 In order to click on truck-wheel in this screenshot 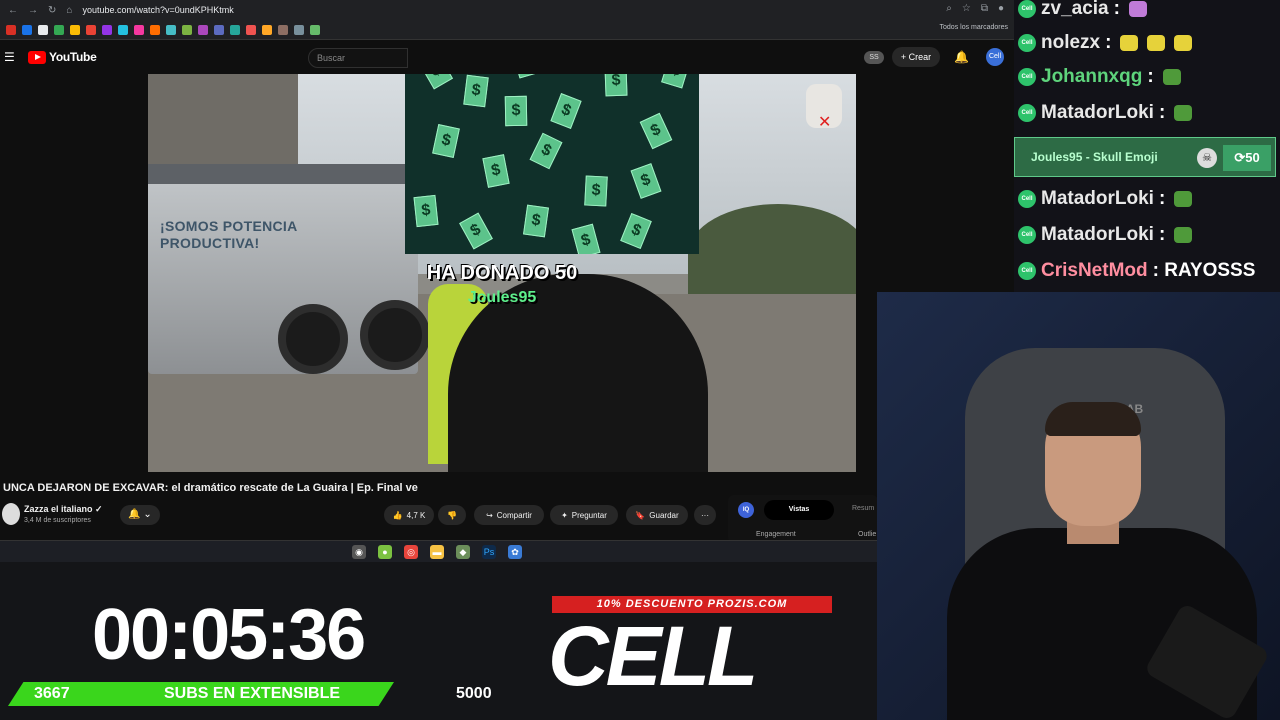, I will do `click(313, 339)`.